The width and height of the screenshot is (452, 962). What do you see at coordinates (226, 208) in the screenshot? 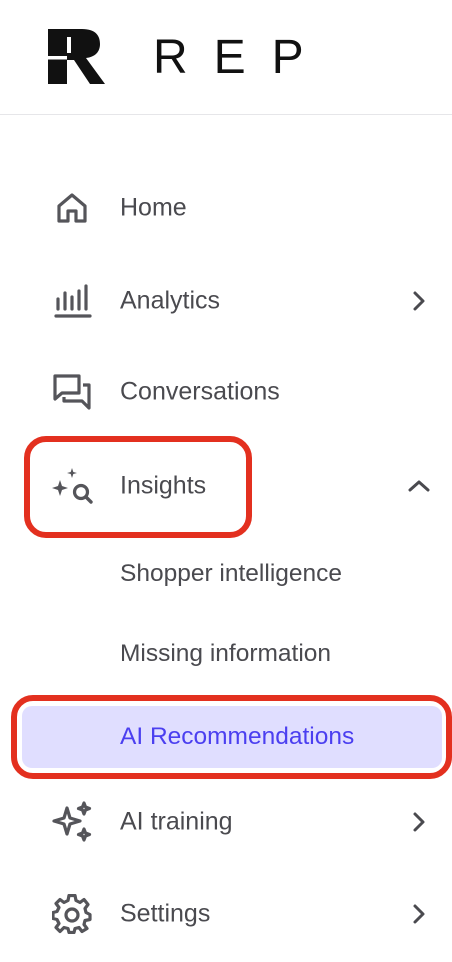
I see `nav-item-home: Home` at bounding box center [226, 208].